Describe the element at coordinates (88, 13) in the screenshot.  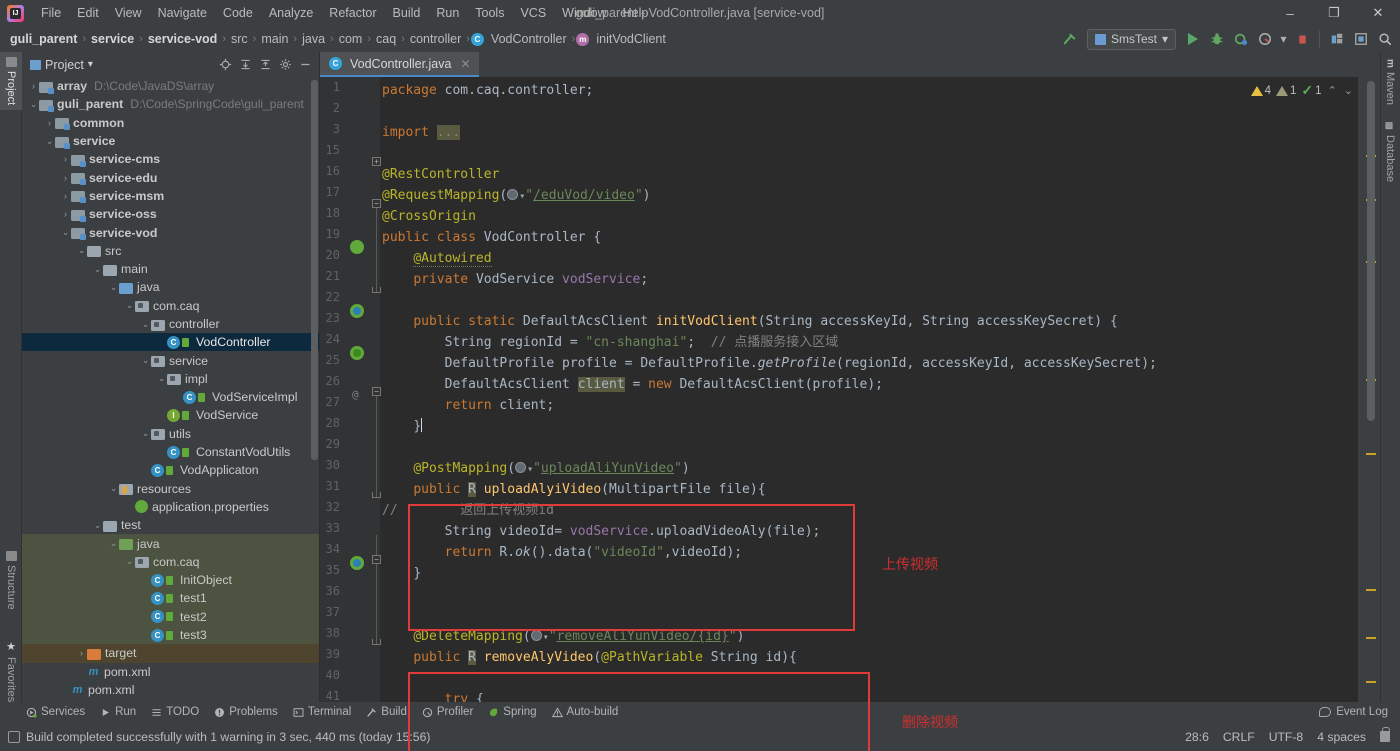
I see `menu-edit: Edit` at that location.